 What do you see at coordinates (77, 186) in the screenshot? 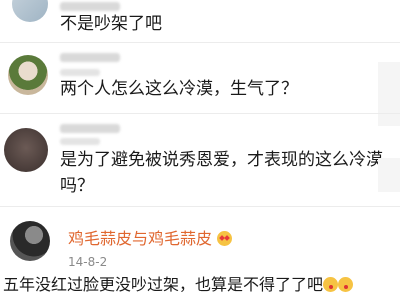
I see `comment-text-line-2: 吗？` at bounding box center [77, 186].